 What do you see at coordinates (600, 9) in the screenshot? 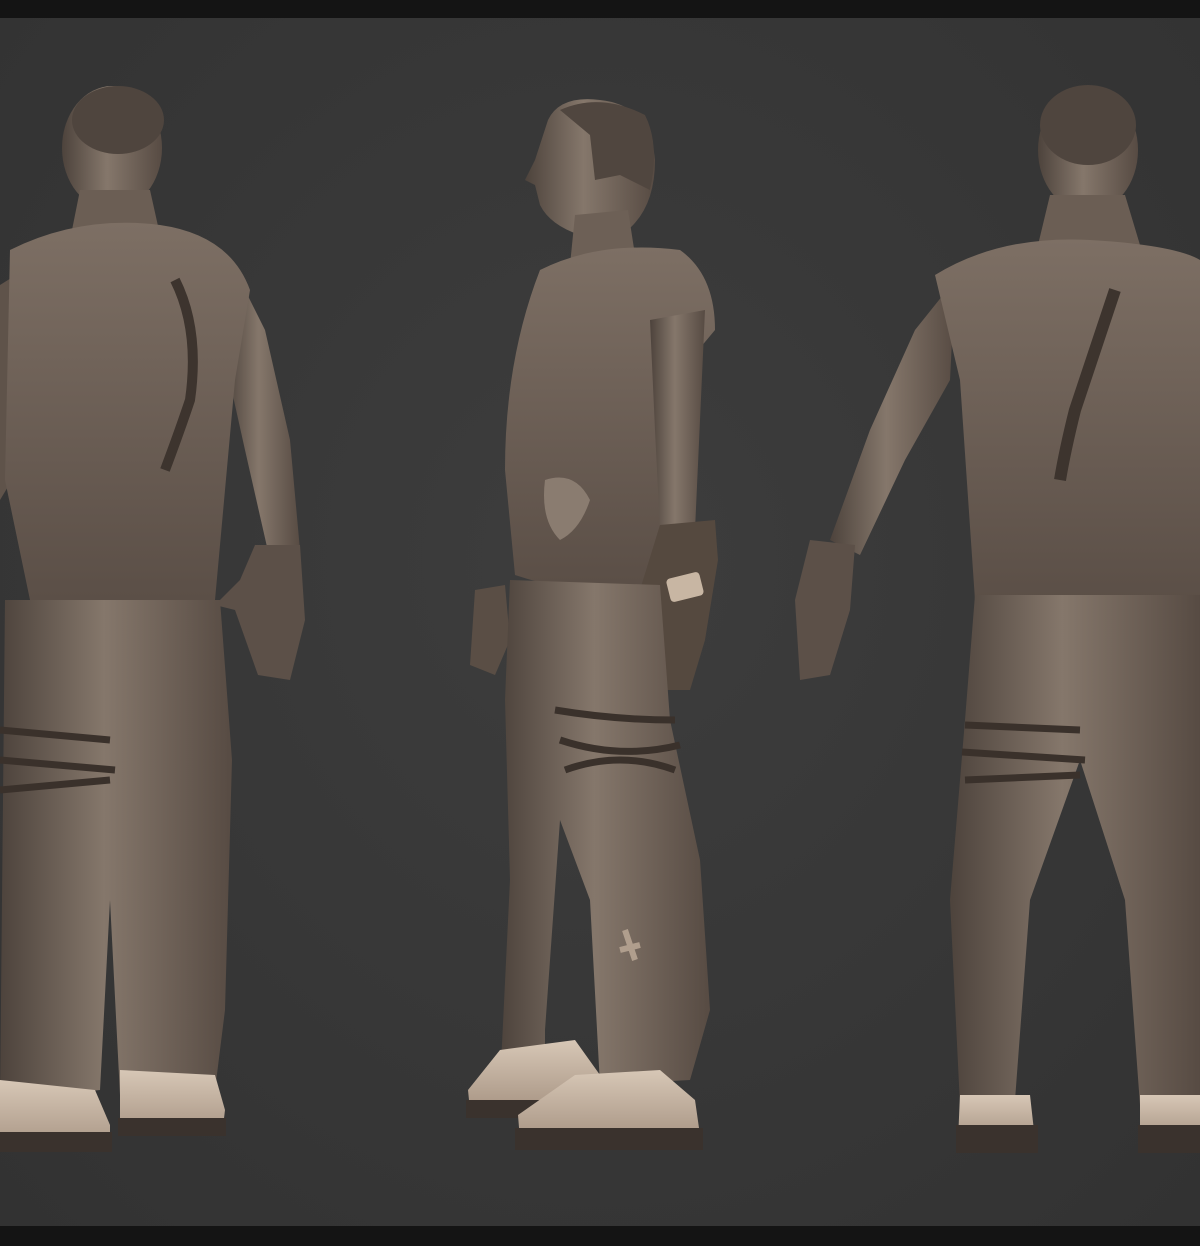
I see `top-bar` at bounding box center [600, 9].